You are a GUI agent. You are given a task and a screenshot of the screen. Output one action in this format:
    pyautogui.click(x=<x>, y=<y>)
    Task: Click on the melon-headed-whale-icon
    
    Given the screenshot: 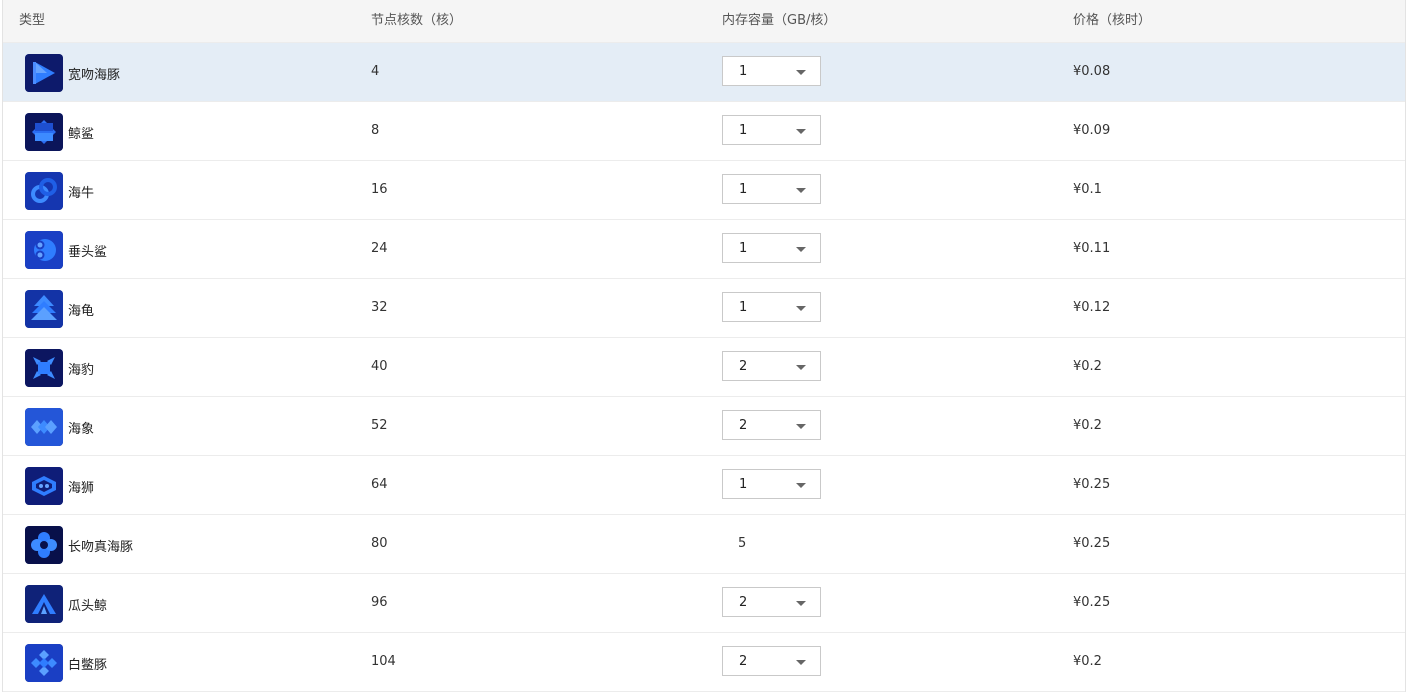 What is the action you would take?
    pyautogui.click(x=44, y=604)
    